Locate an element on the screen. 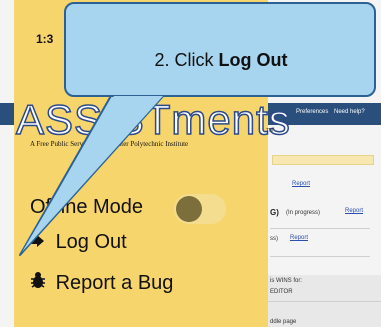 This screenshot has height=327, width=381. log-out-menu-item: Log Out is located at coordinates (78, 242).